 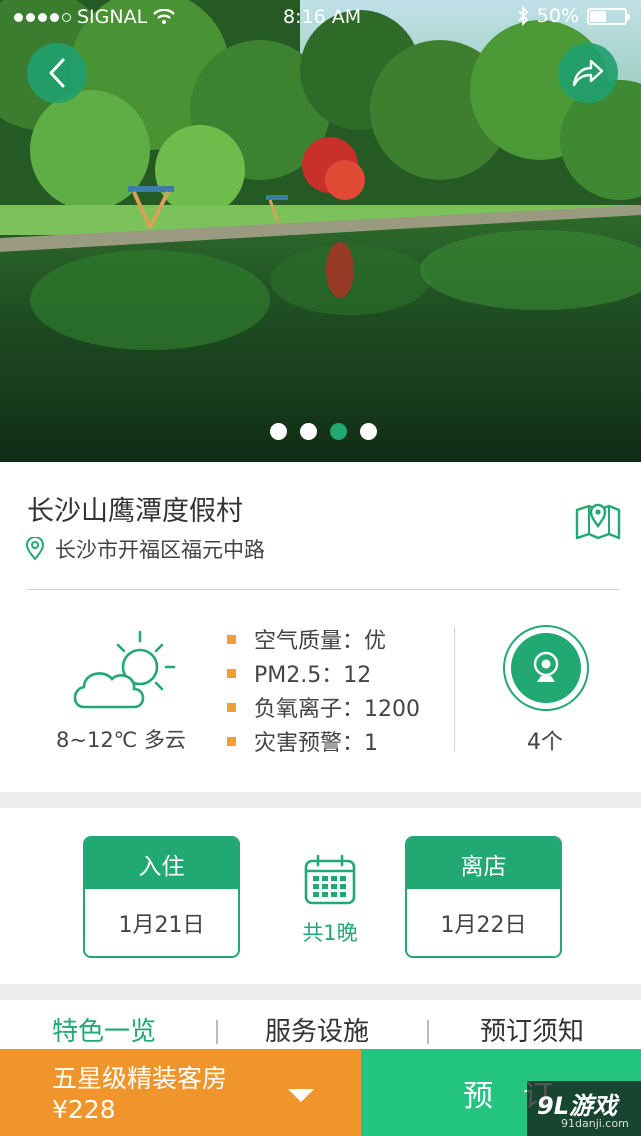 What do you see at coordinates (301, 1095) in the screenshot?
I see `dropdown-caret-icon` at bounding box center [301, 1095].